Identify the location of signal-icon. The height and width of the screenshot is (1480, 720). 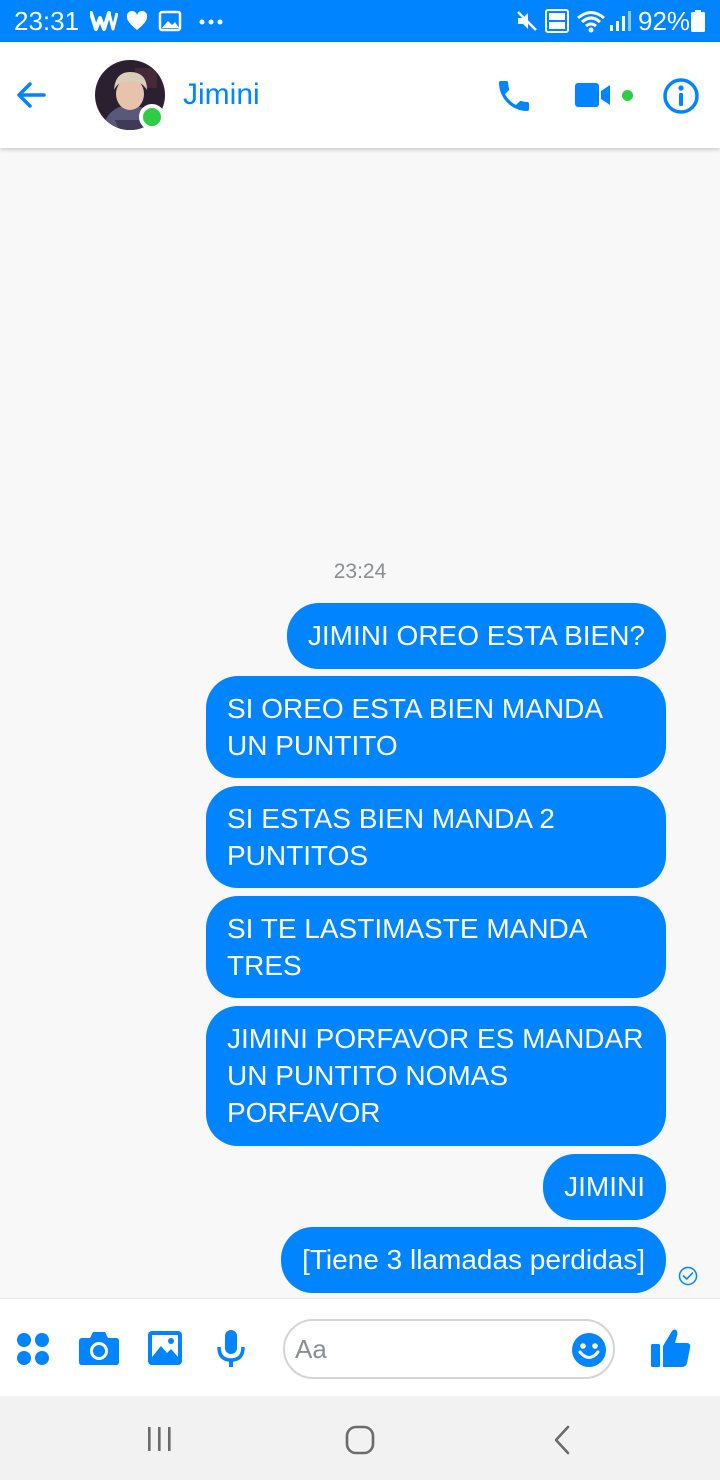
(620, 21).